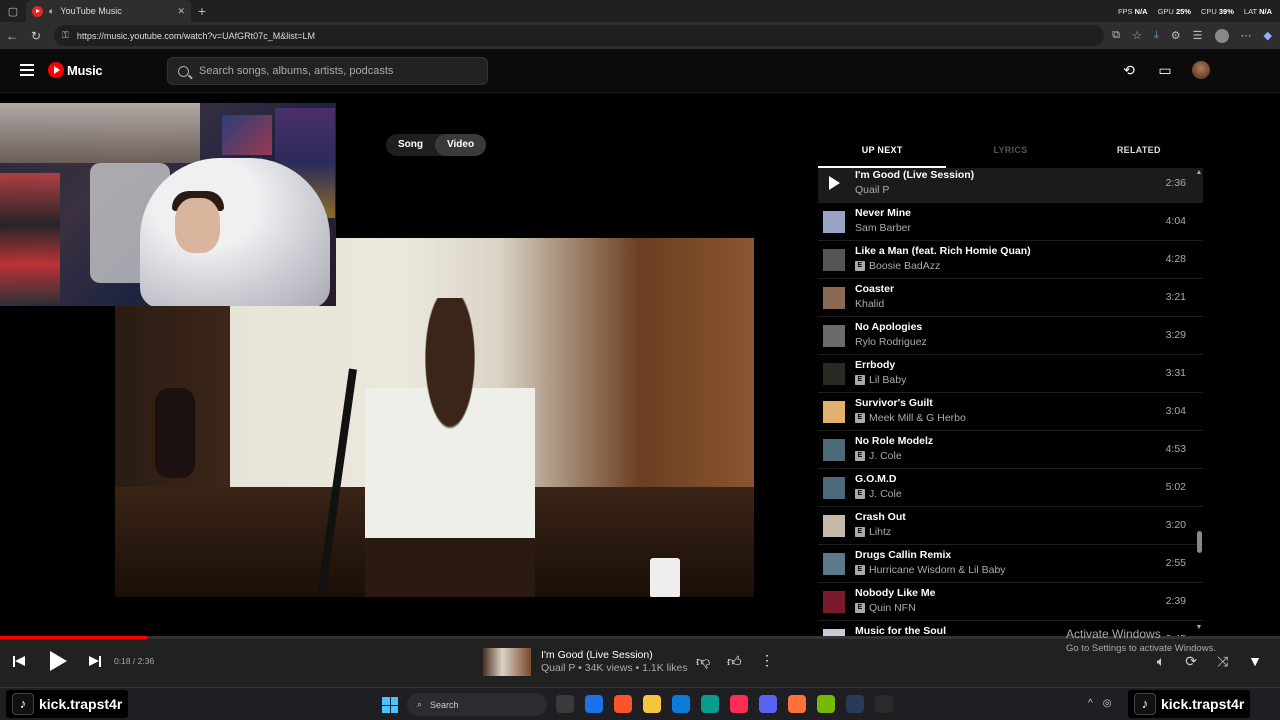  What do you see at coordinates (1010, 526) in the screenshot?
I see `queue-item: Crash Out E Lihtz 3:20` at bounding box center [1010, 526].